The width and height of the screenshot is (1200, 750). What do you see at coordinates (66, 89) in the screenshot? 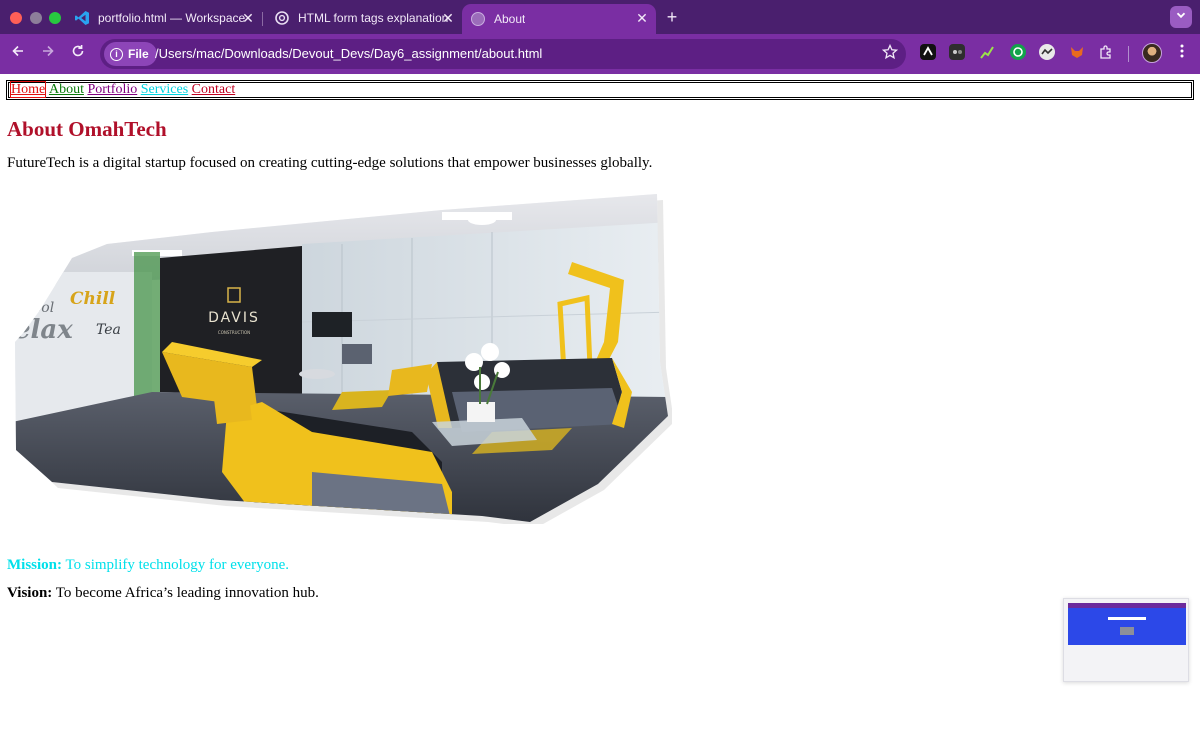
I see `nav-link-about: About` at bounding box center [66, 89].